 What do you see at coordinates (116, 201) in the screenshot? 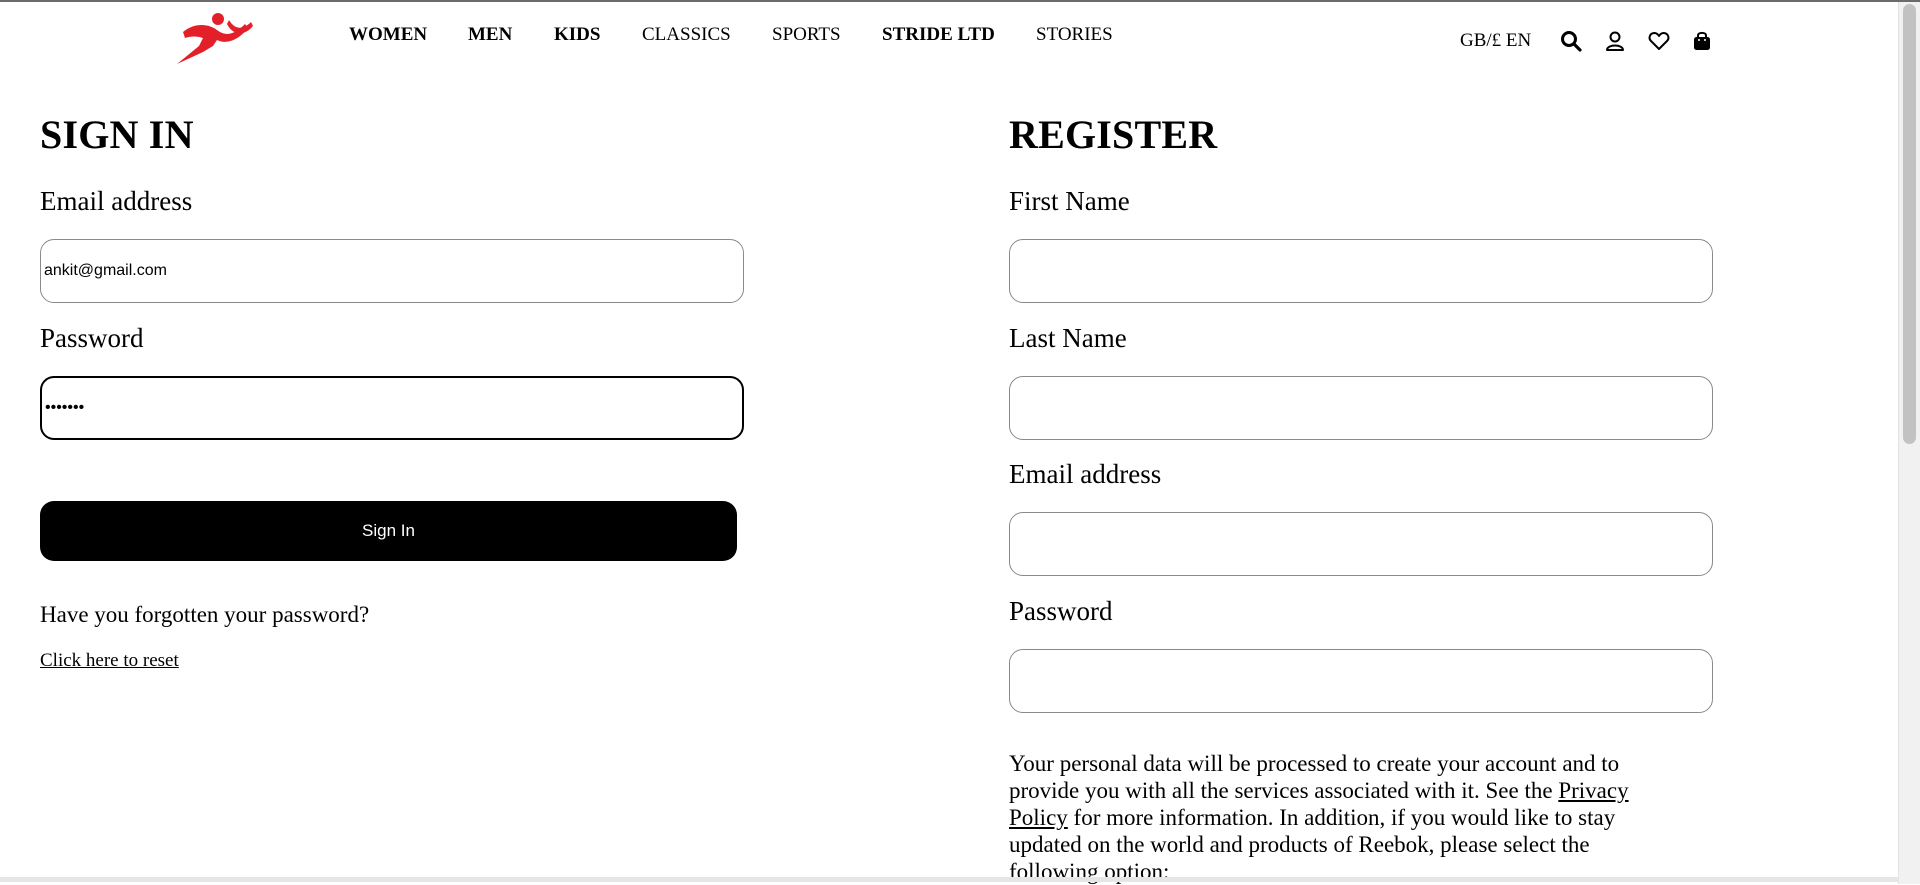
I see `signin-email-label: Email address` at bounding box center [116, 201].